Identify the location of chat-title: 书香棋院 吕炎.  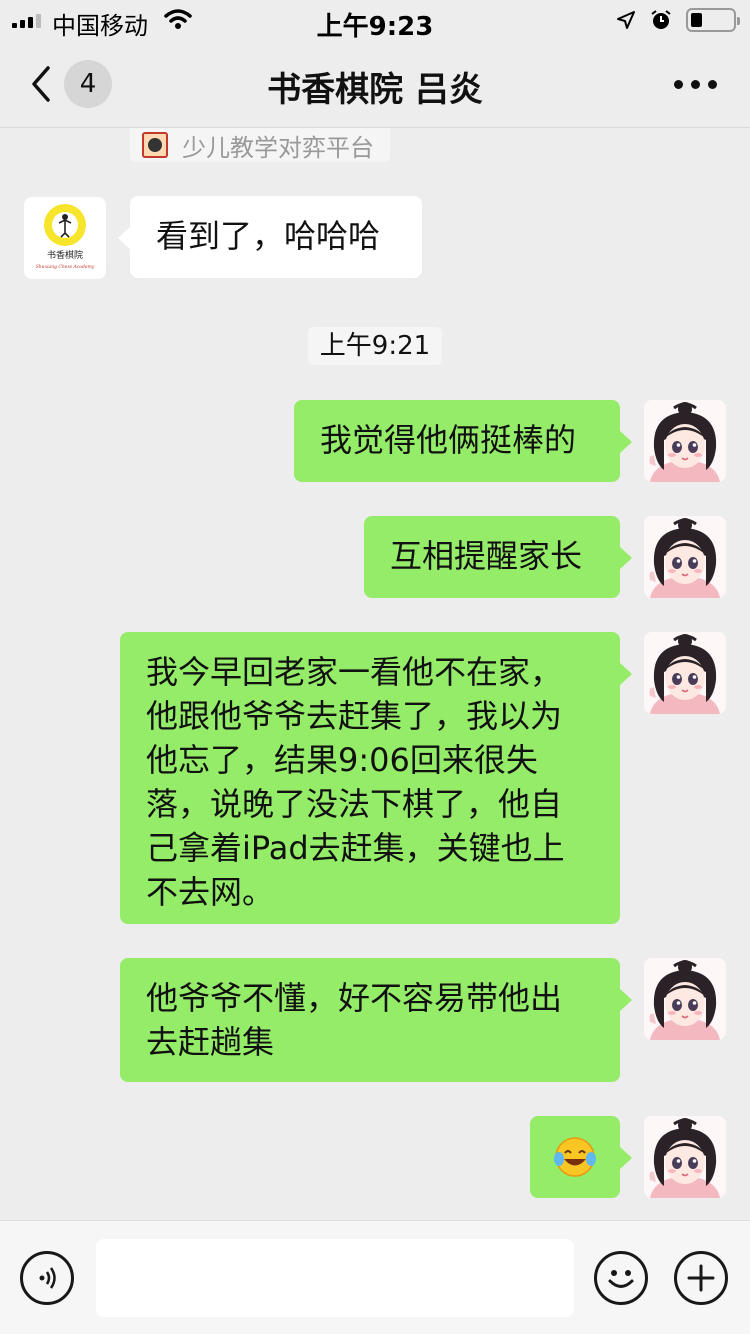
(375, 90).